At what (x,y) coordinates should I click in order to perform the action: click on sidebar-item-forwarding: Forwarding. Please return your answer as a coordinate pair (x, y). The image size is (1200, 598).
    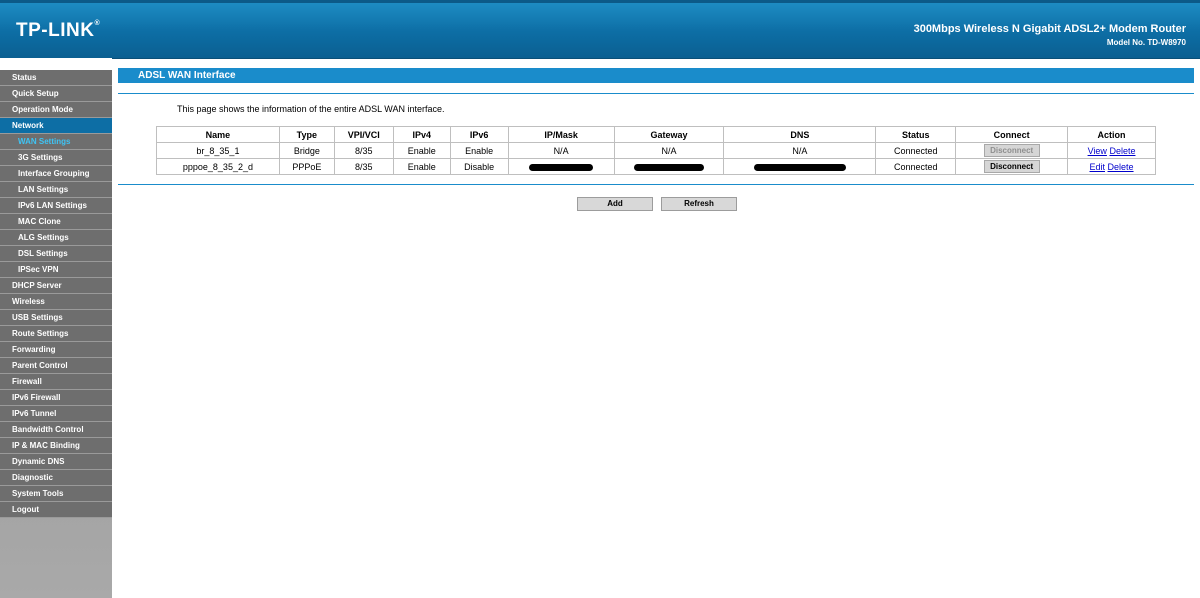
    Looking at the image, I should click on (56, 350).